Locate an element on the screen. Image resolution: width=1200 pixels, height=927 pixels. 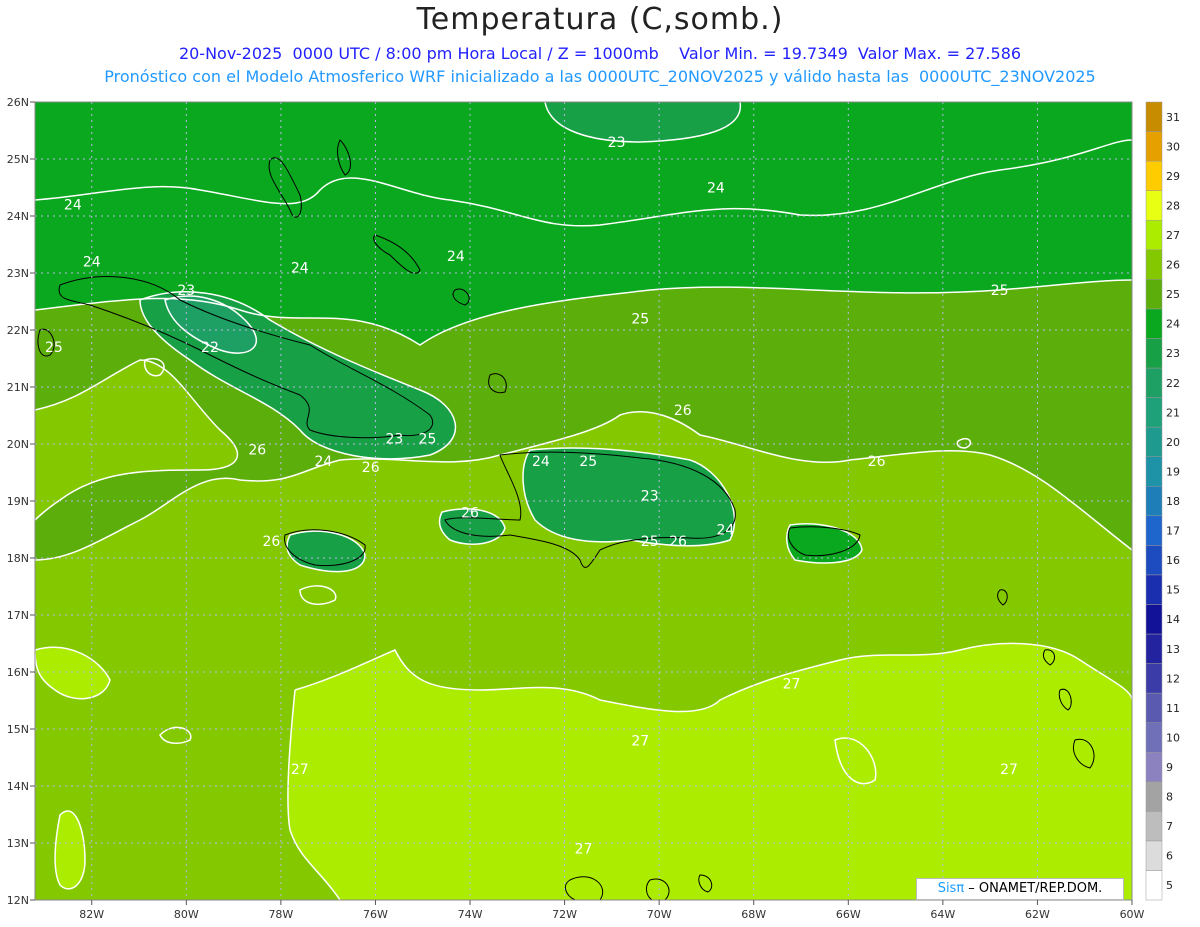
contour-label: 22 is located at coordinates (210, 348).